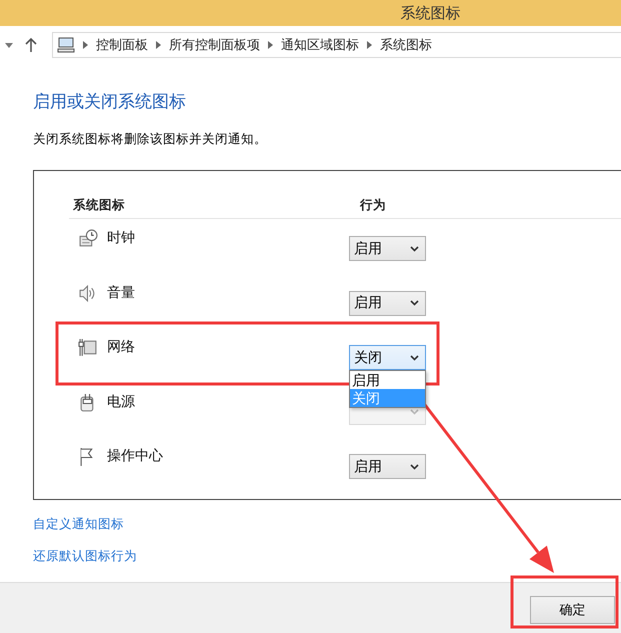 This screenshot has height=633, width=621. I want to click on column-header: 行为, so click(373, 205).